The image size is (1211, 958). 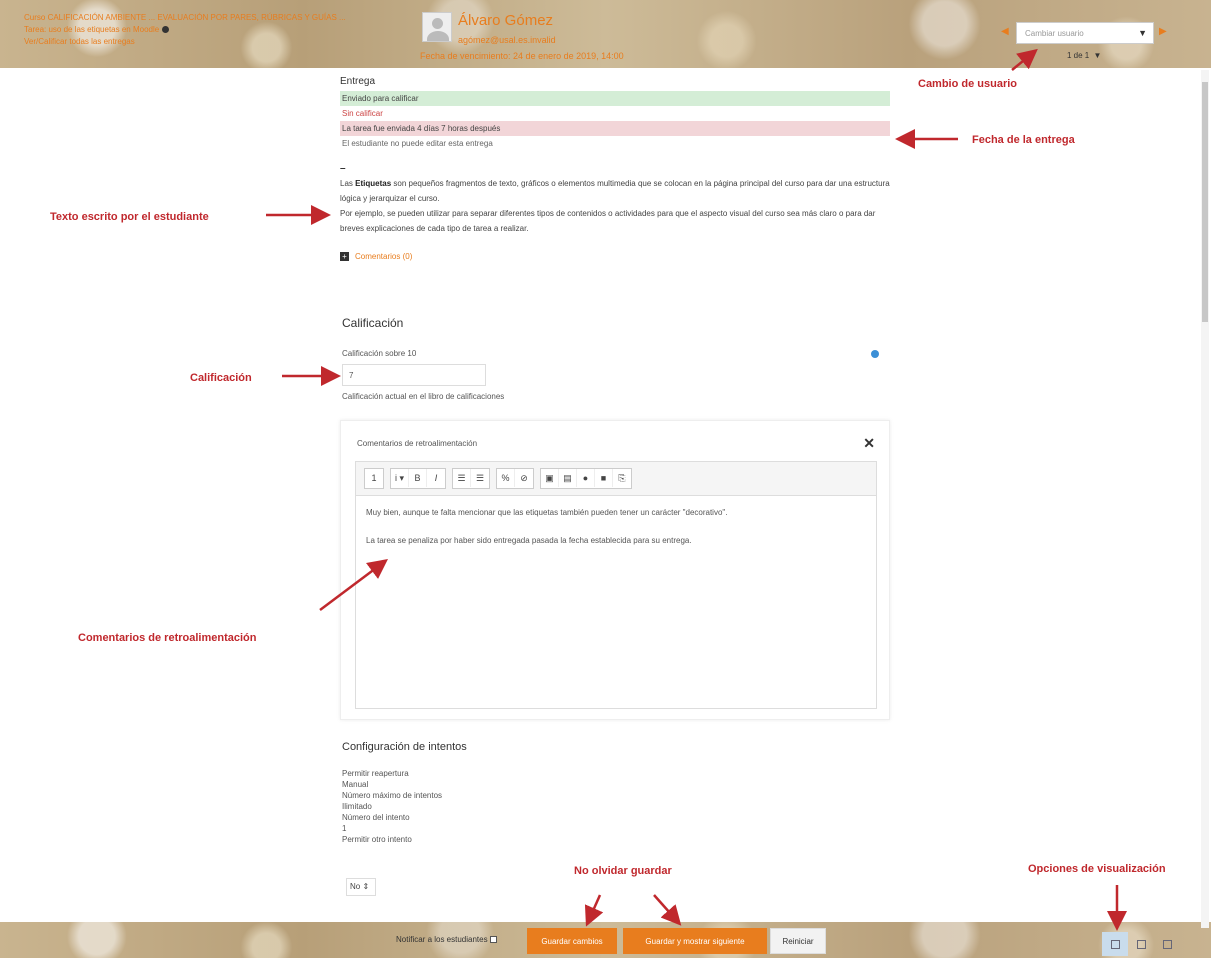 I want to click on arrow-user-change, so click(x=1024, y=59).